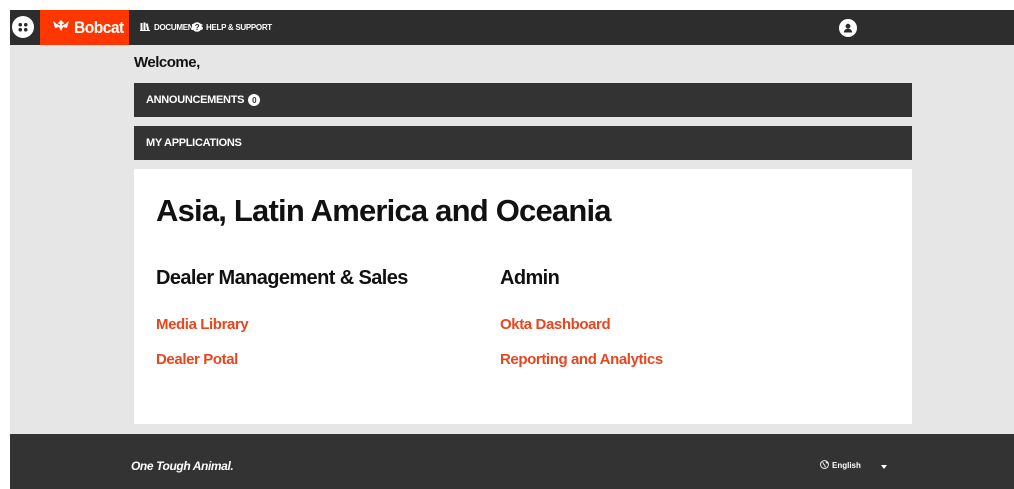 The width and height of the screenshot is (1014, 489). I want to click on chevron-down-icon, so click(884, 467).